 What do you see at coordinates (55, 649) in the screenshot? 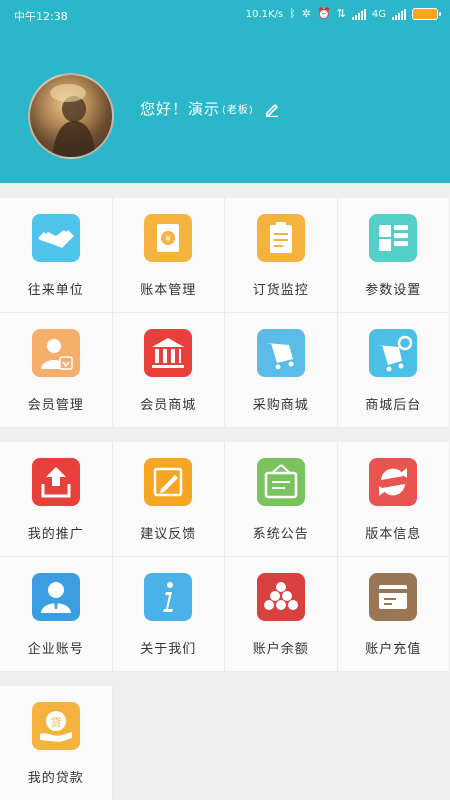
I see `menu-item-label: 企业账号` at bounding box center [55, 649].